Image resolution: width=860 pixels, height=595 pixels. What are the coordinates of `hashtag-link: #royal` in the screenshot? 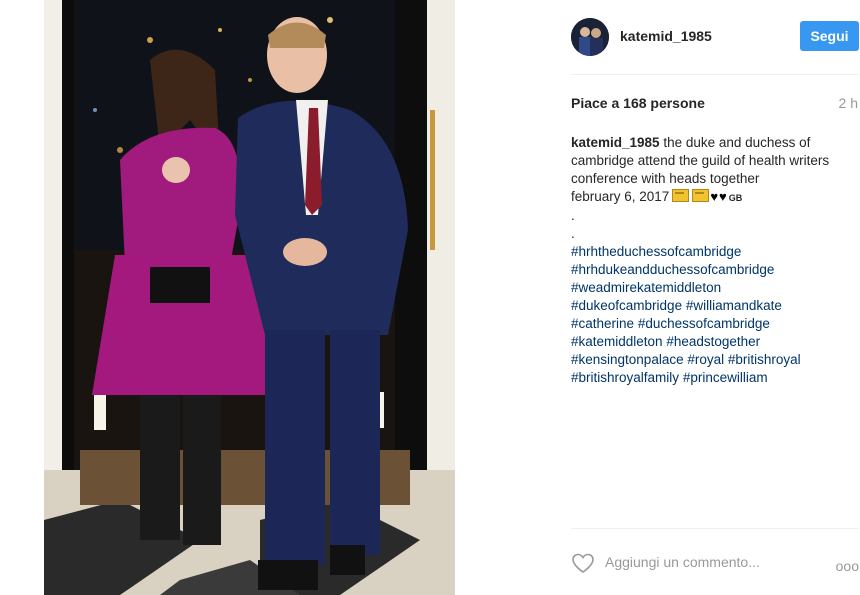 It's located at (705, 359).